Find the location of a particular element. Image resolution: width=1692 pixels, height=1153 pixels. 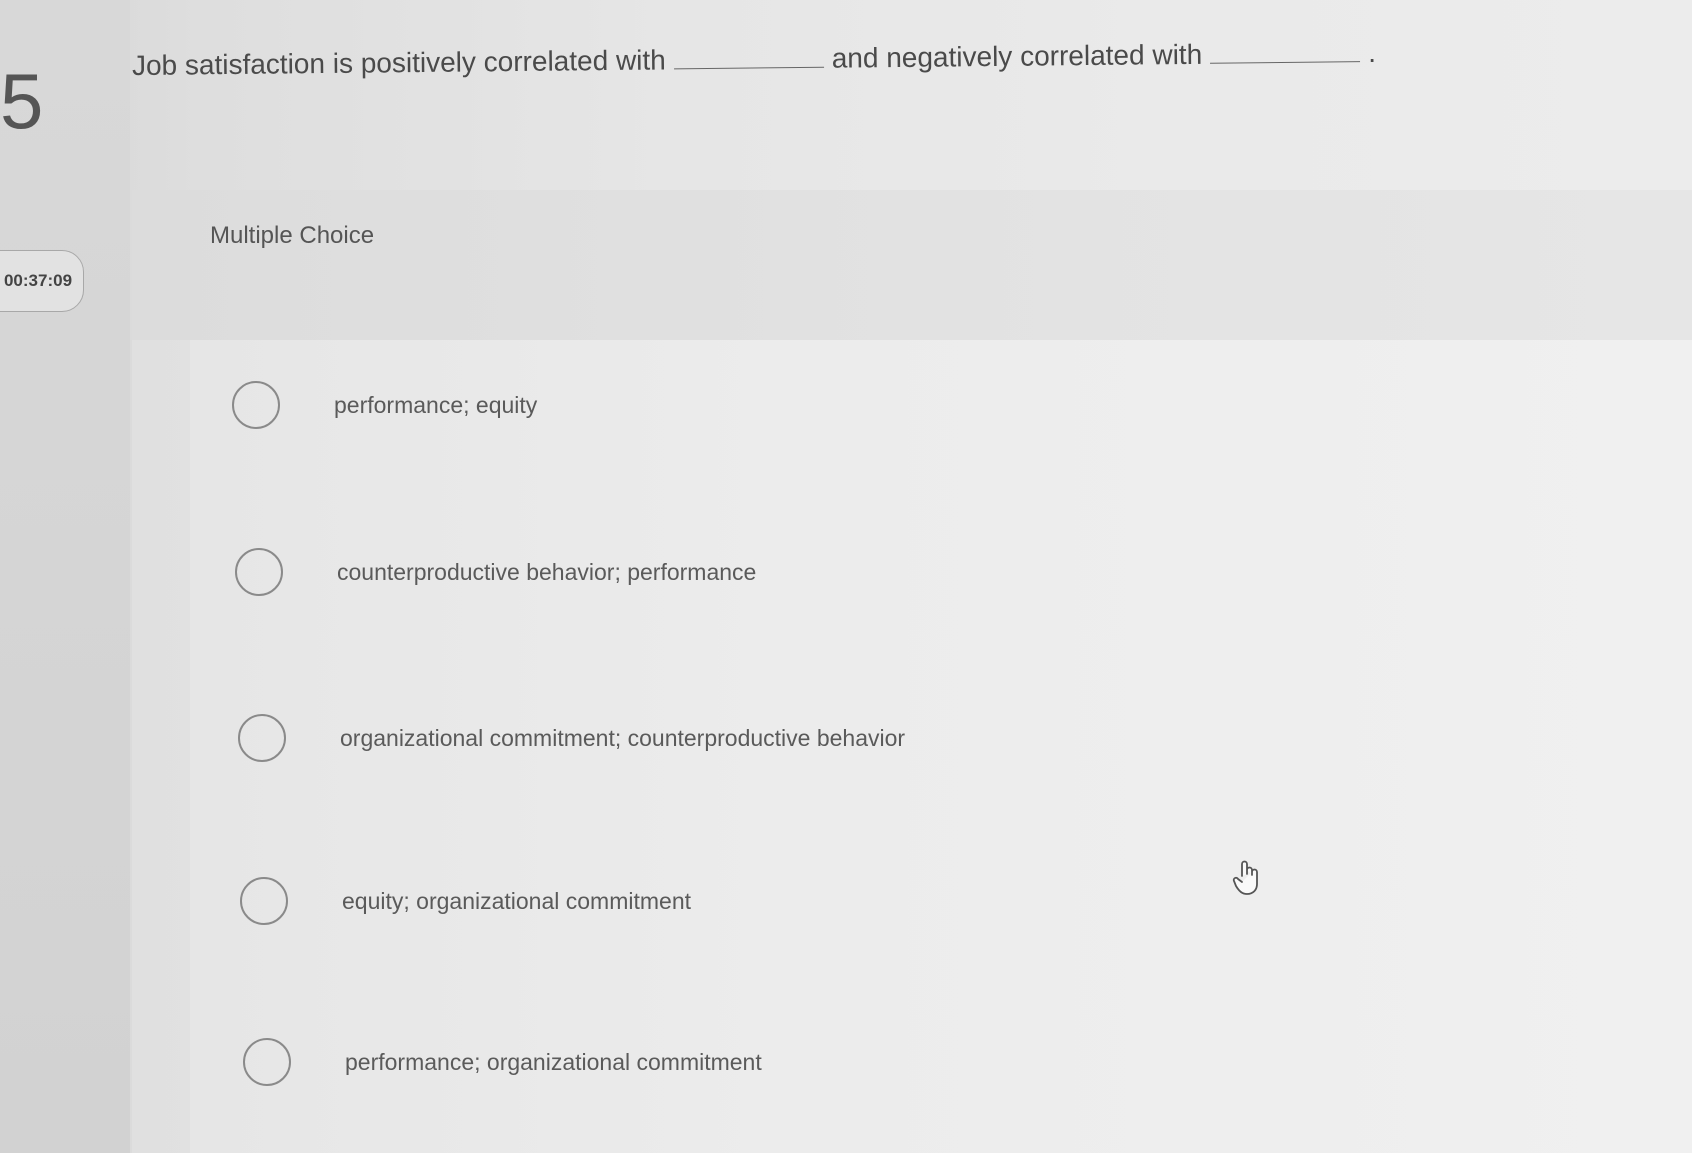

choice-option-1: performance; equity is located at coordinates (384, 405).